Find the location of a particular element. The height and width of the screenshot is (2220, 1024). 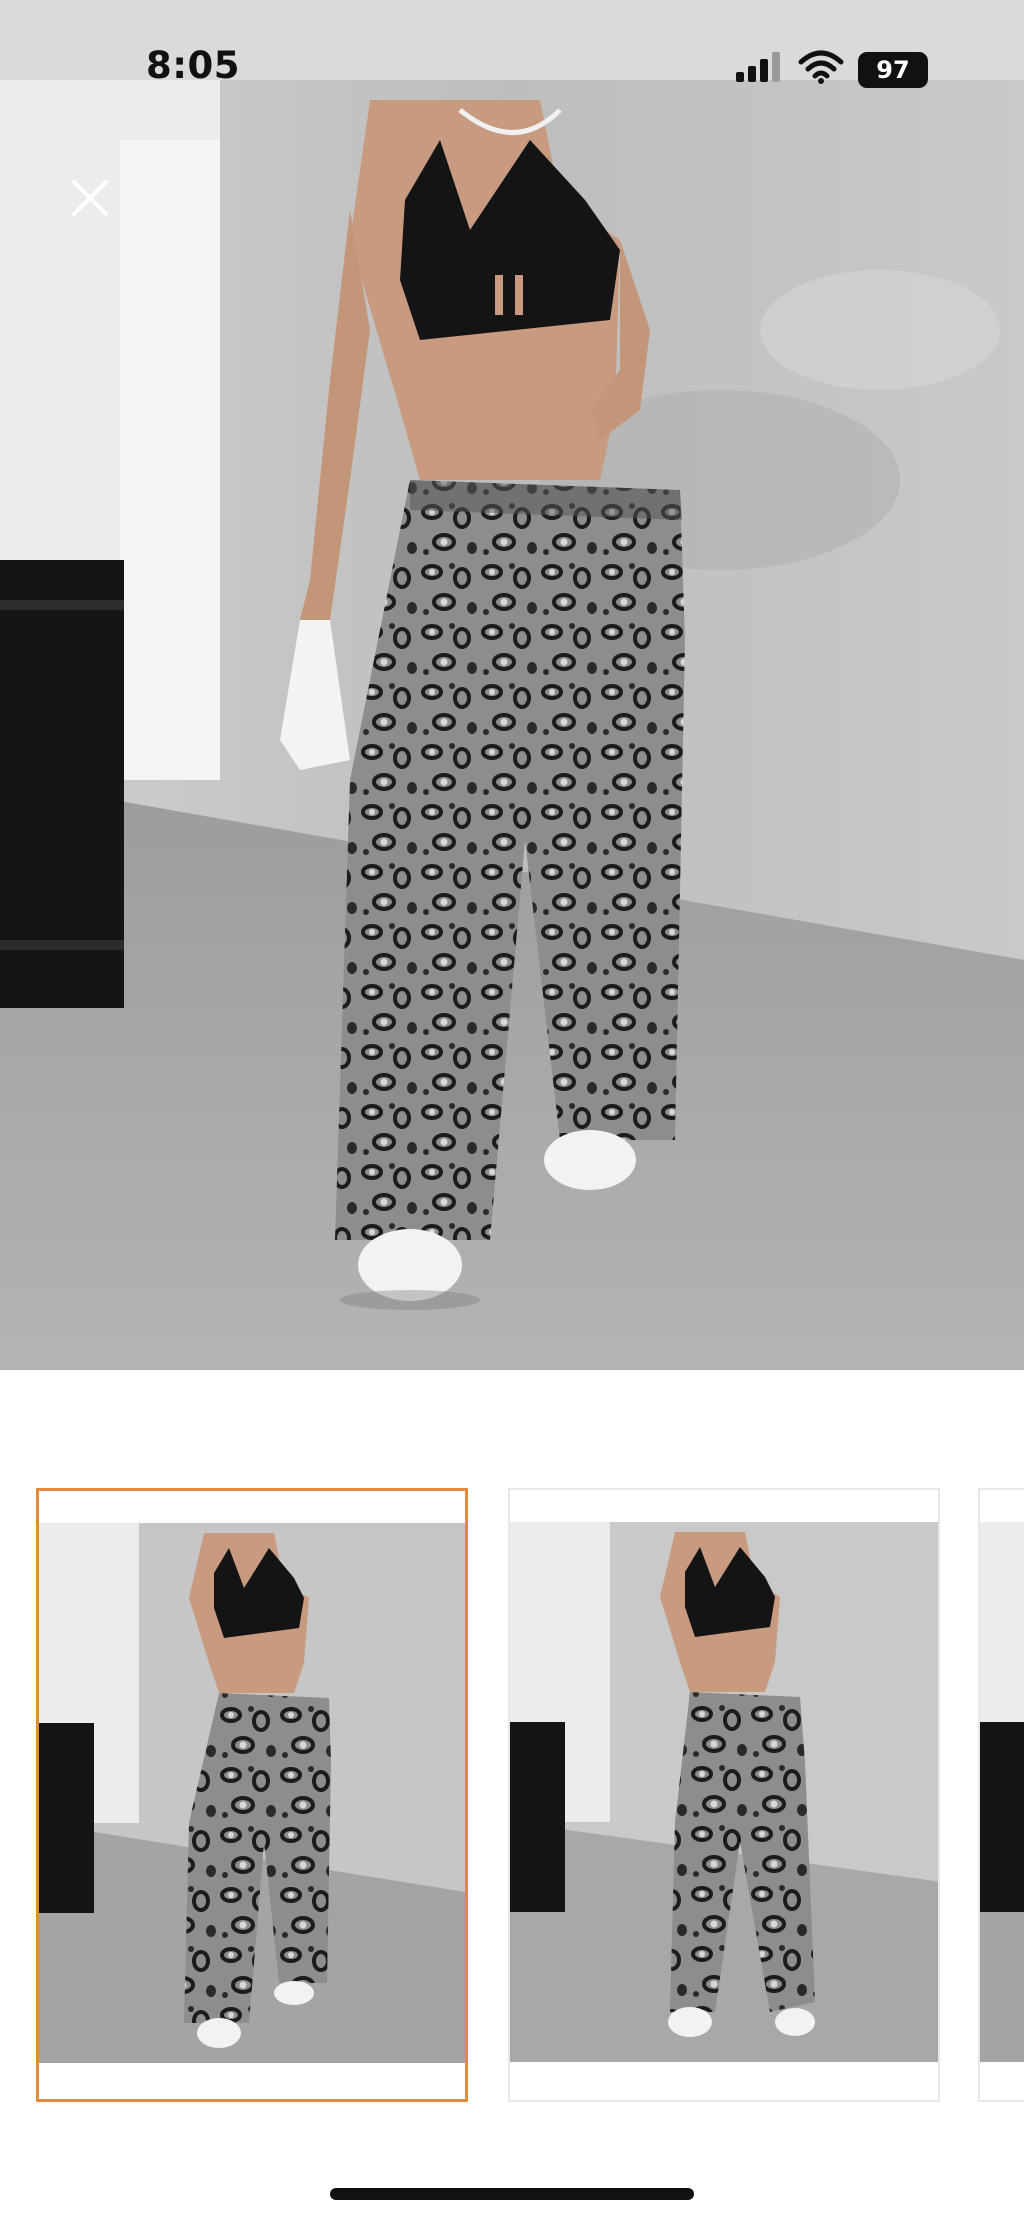

wifi-icon is located at coordinates (821, 69).